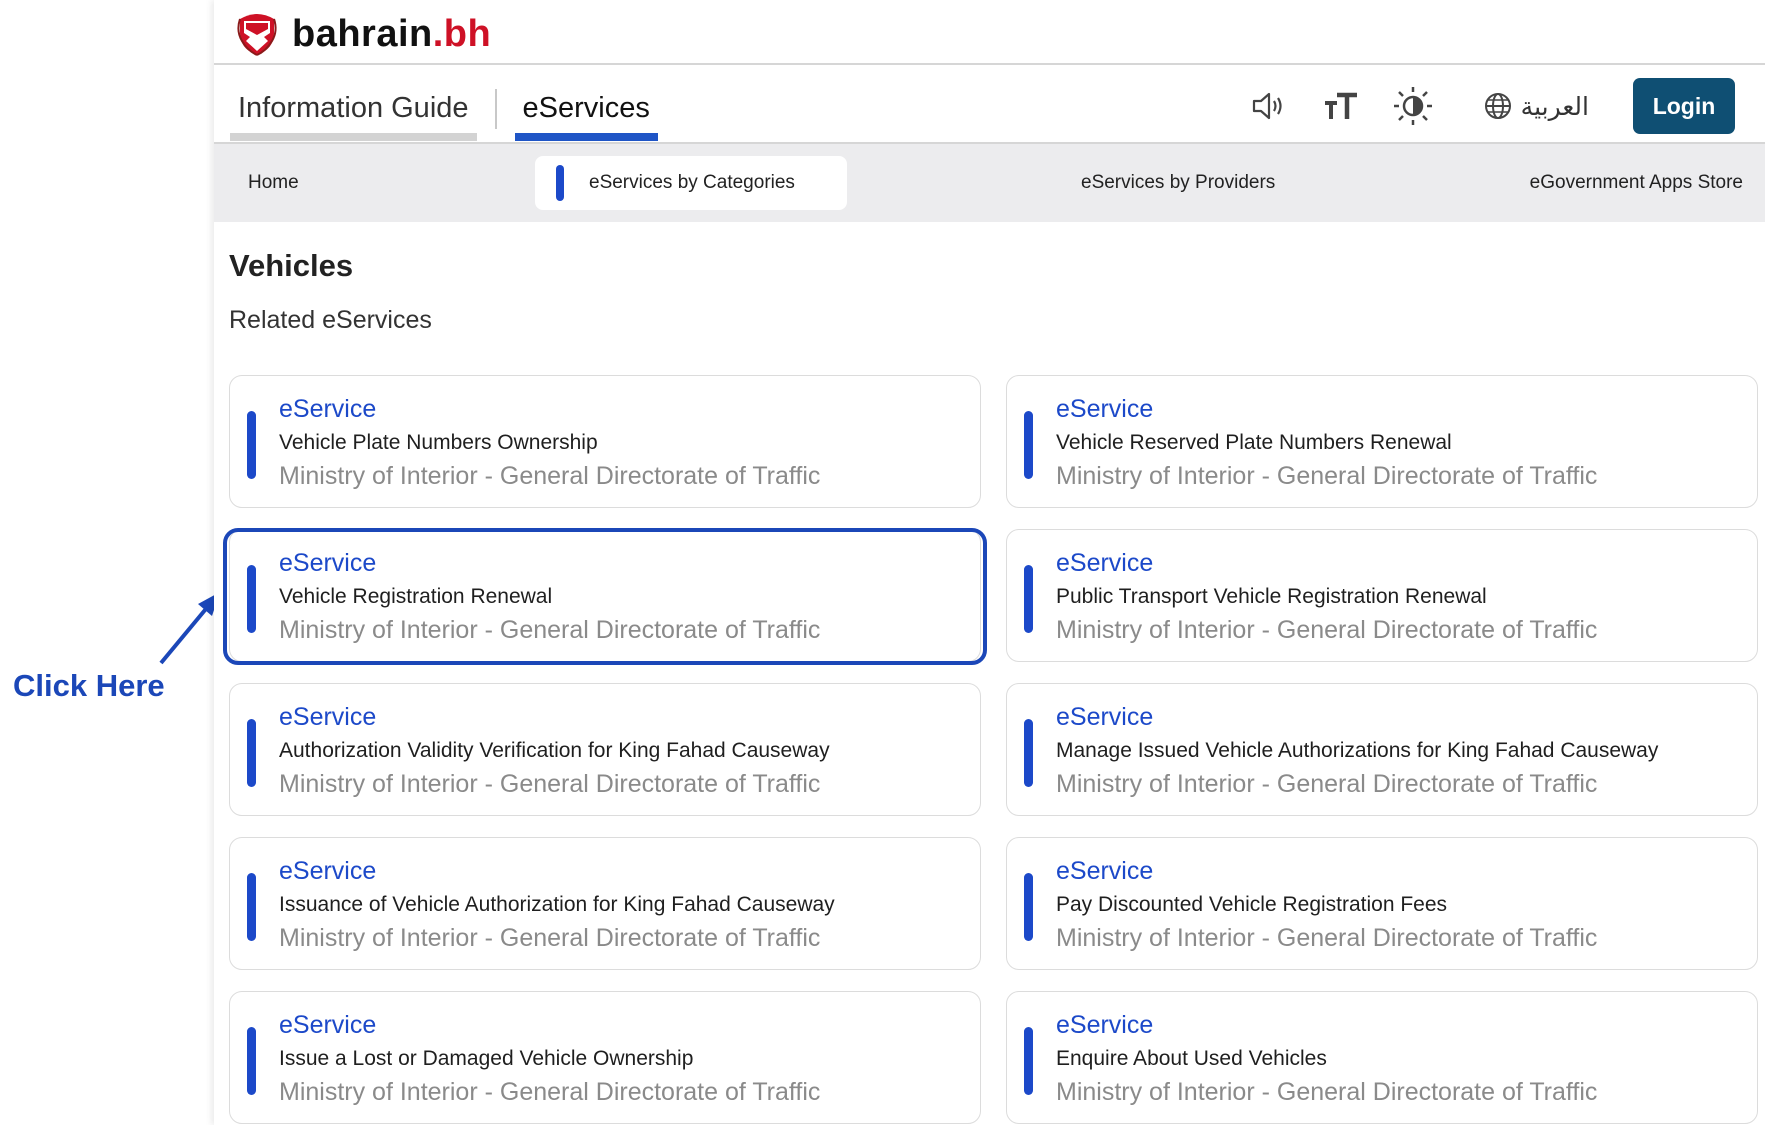 This screenshot has width=1765, height=1125. What do you see at coordinates (416, 596) in the screenshot?
I see `card-title: Vehicle Registration Renewal` at bounding box center [416, 596].